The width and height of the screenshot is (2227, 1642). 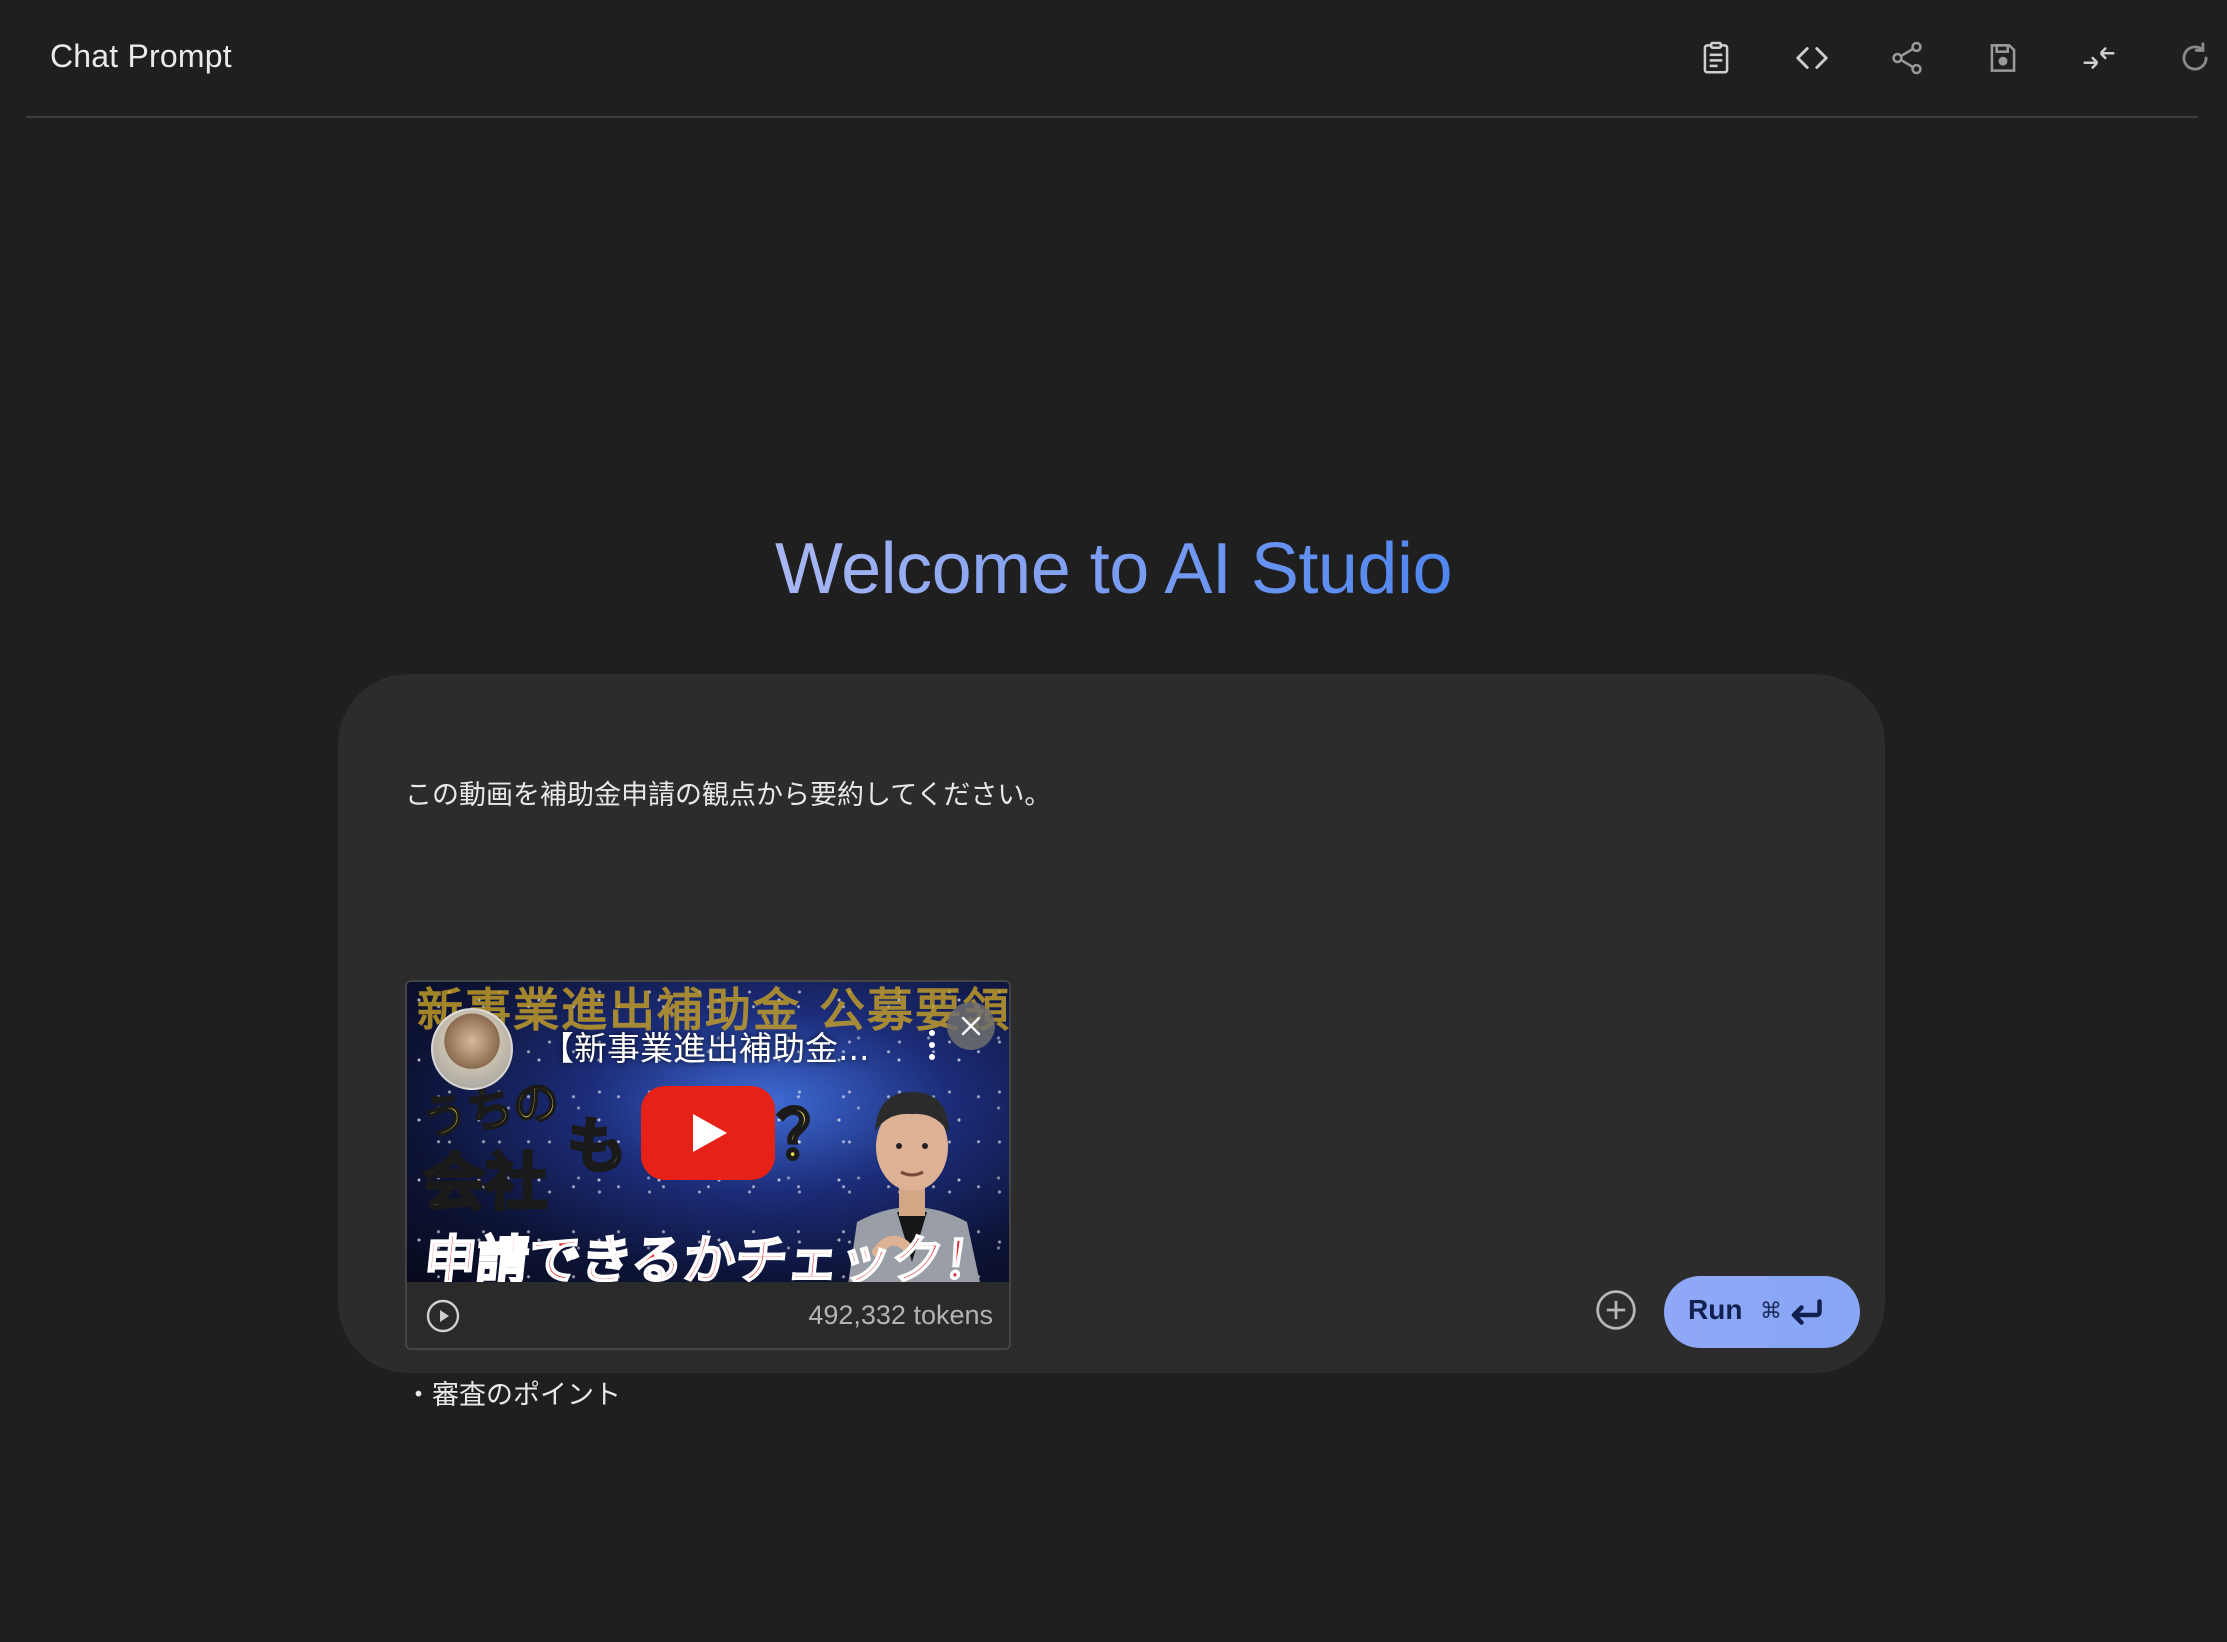 I want to click on prompt-line, so click(x=1055, y=916).